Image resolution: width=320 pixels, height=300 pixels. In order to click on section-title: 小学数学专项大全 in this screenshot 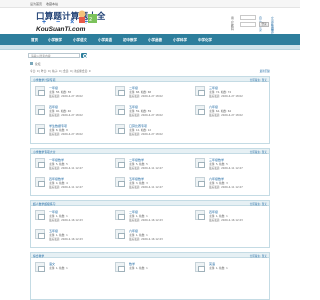, I will do `click(44, 152)`.